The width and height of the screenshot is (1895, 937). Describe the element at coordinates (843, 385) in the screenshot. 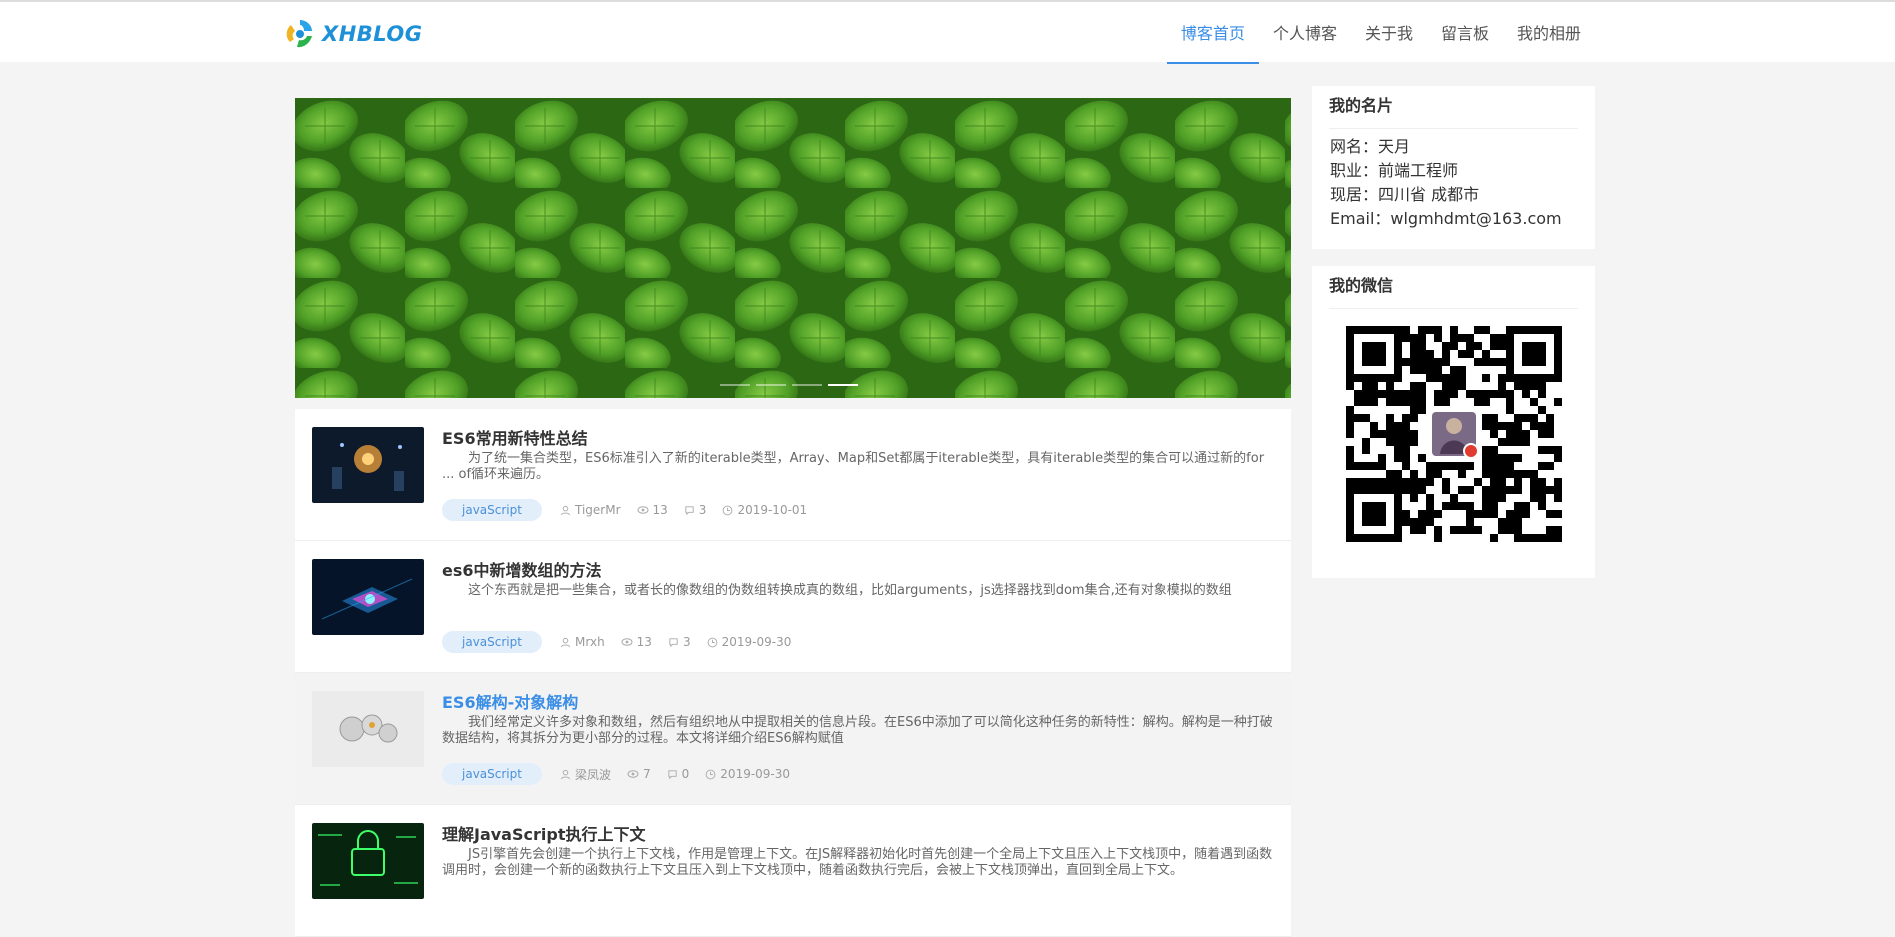

I see `carousel-dot-active` at that location.